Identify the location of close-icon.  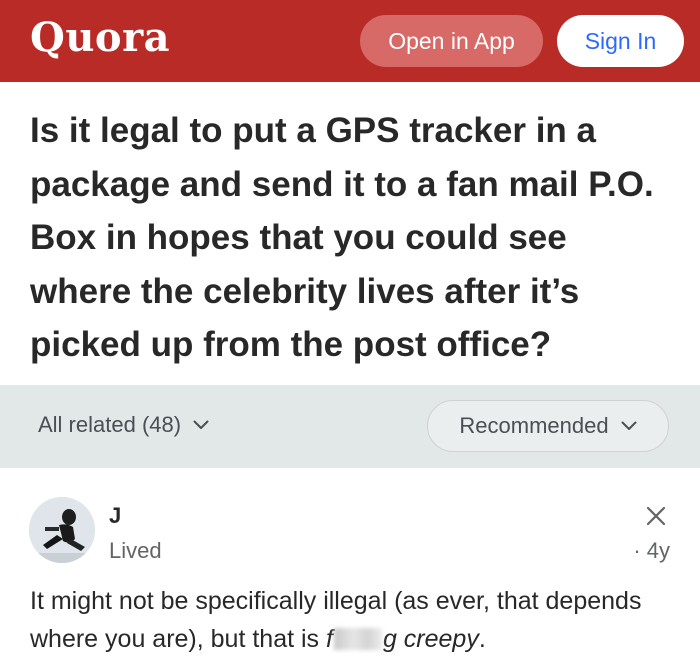
(656, 516).